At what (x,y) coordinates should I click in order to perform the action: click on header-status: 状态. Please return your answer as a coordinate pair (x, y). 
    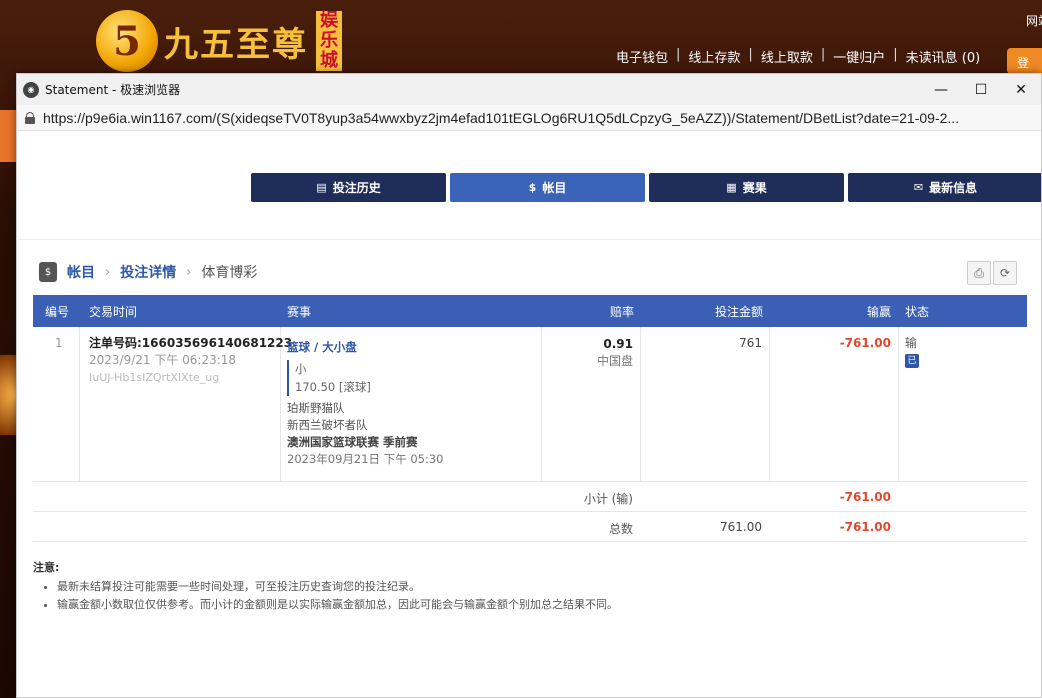
    Looking at the image, I should click on (917, 311).